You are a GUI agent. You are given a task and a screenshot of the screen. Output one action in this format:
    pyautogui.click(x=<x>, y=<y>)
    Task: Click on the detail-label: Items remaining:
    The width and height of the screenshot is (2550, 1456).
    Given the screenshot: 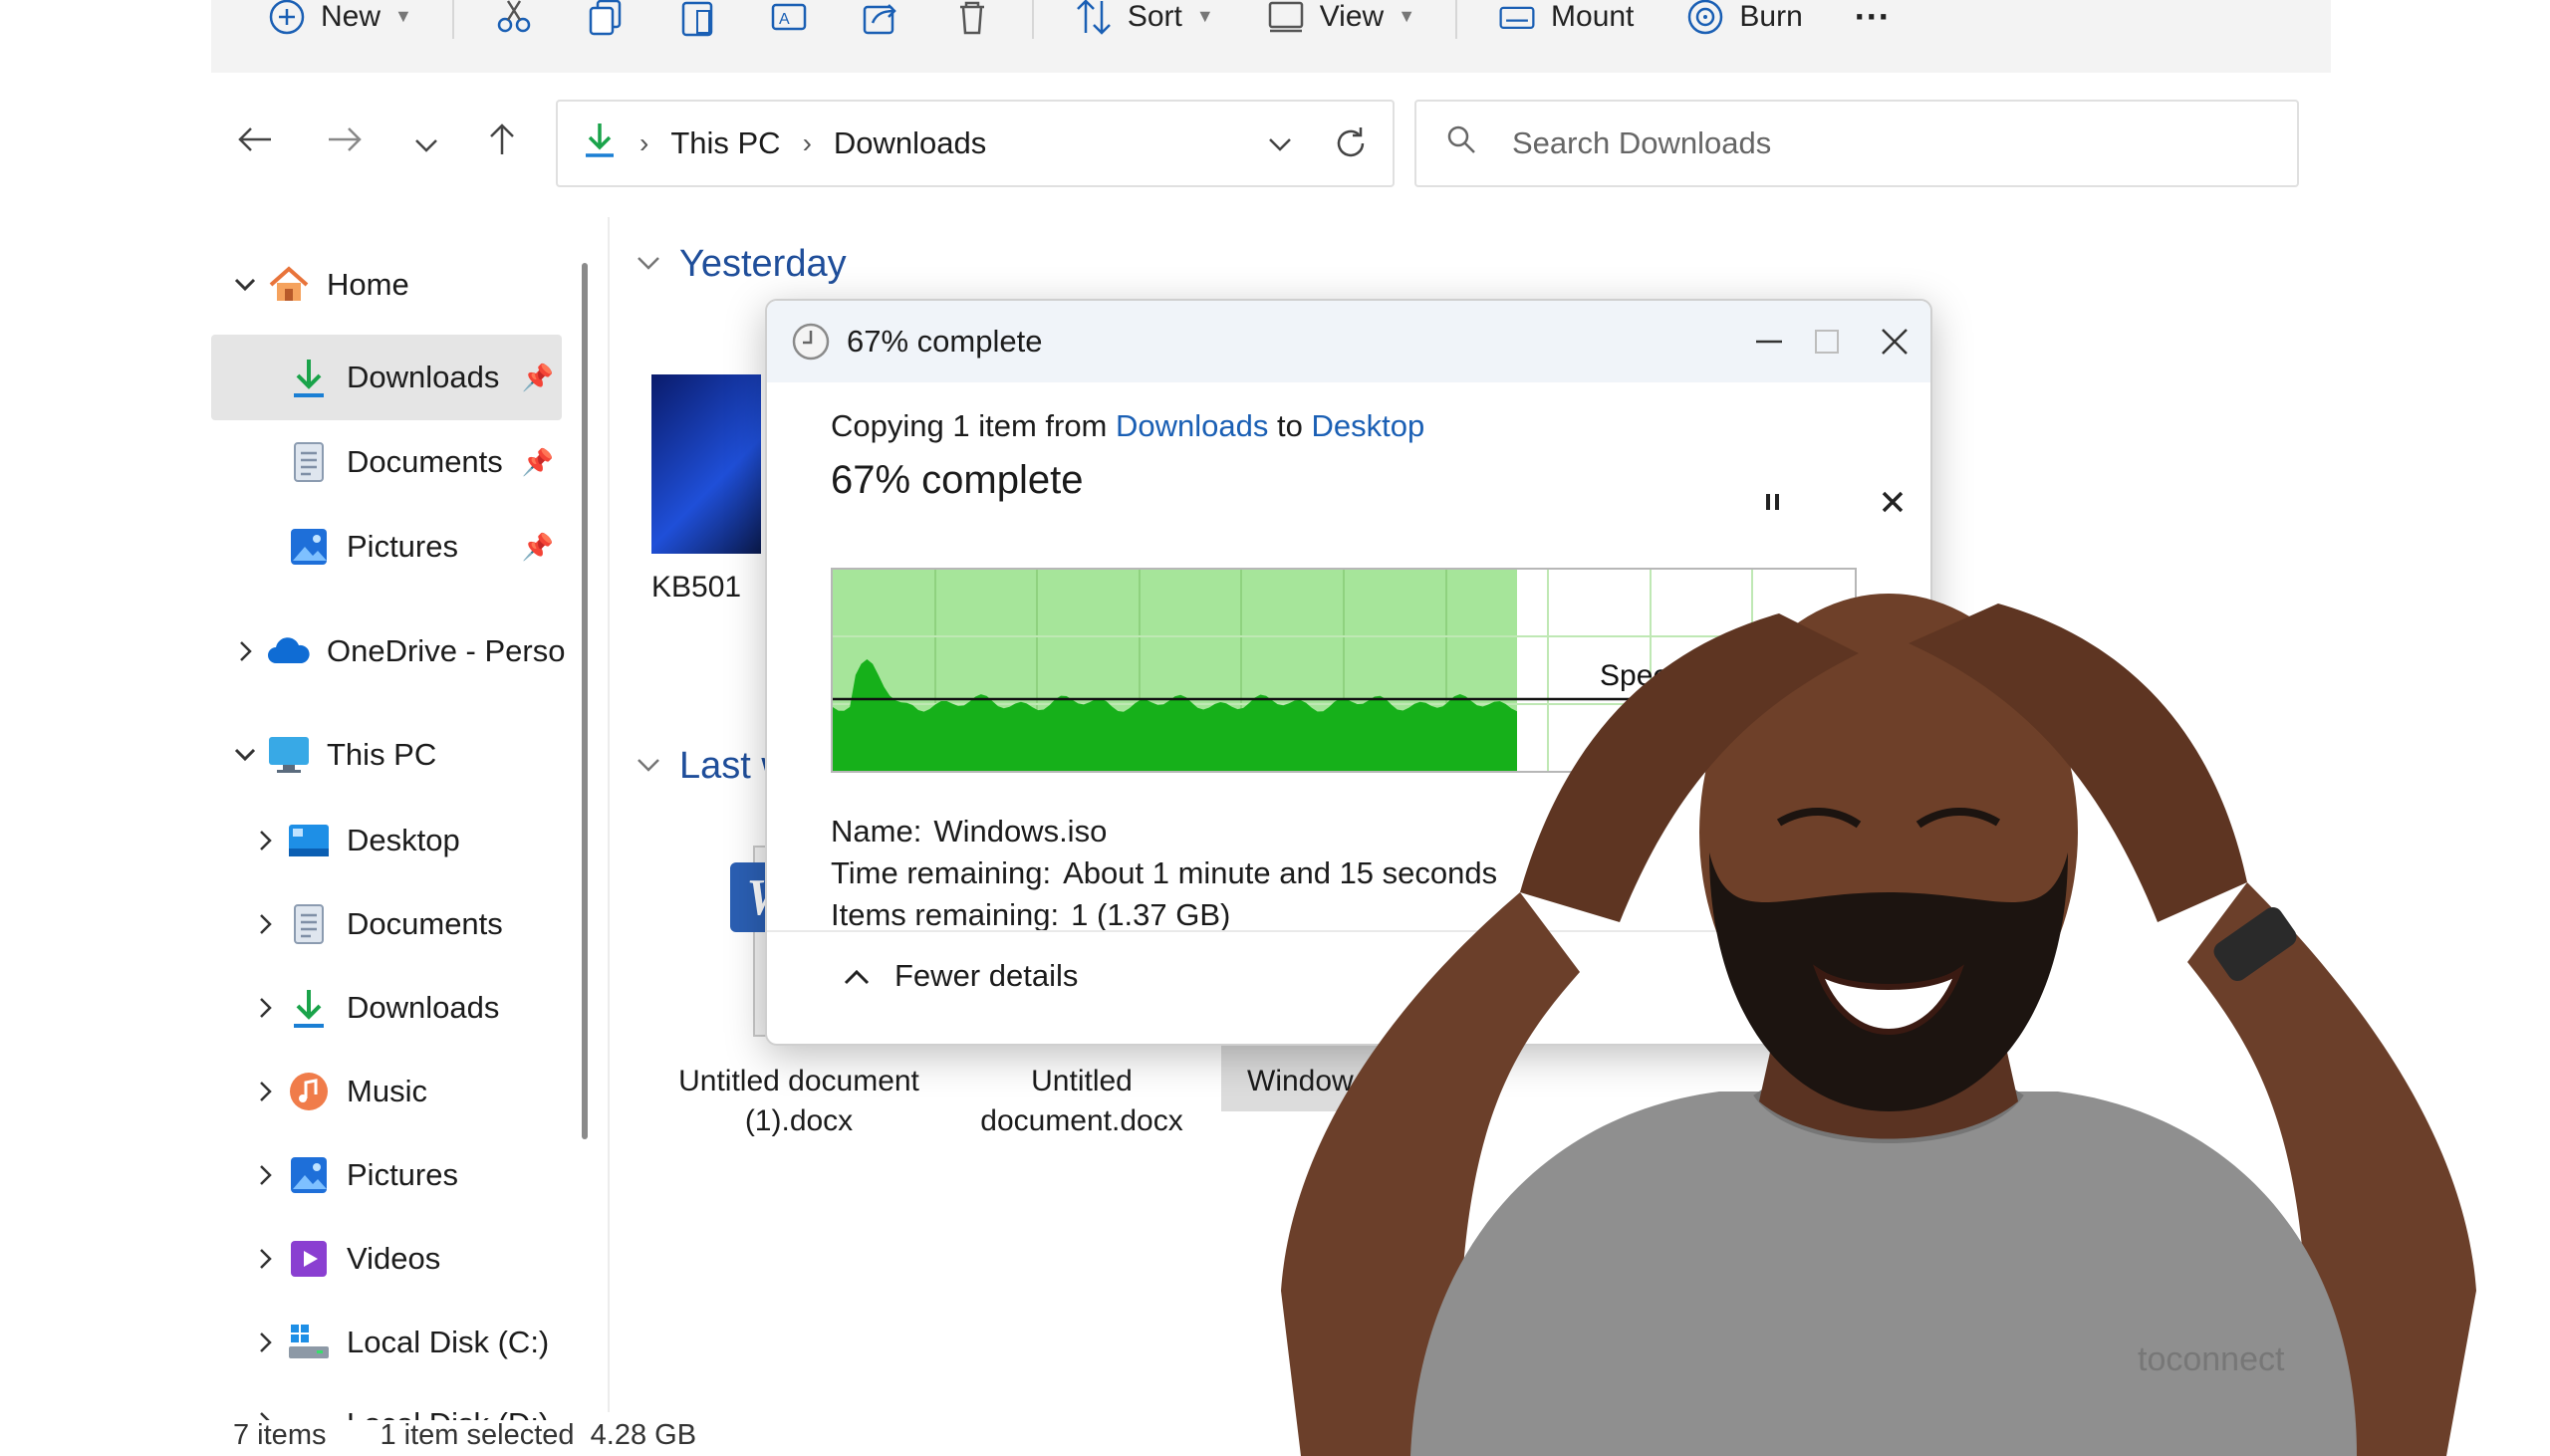 What is the action you would take?
    pyautogui.click(x=945, y=914)
    